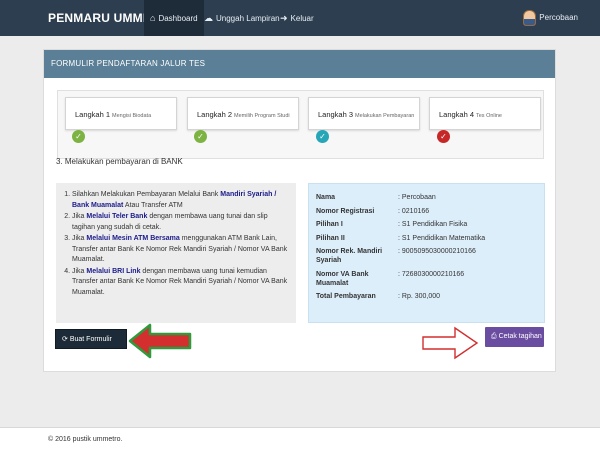  I want to click on nav-unggah-lampiran: ☁ Unggah Lampiran, so click(242, 18).